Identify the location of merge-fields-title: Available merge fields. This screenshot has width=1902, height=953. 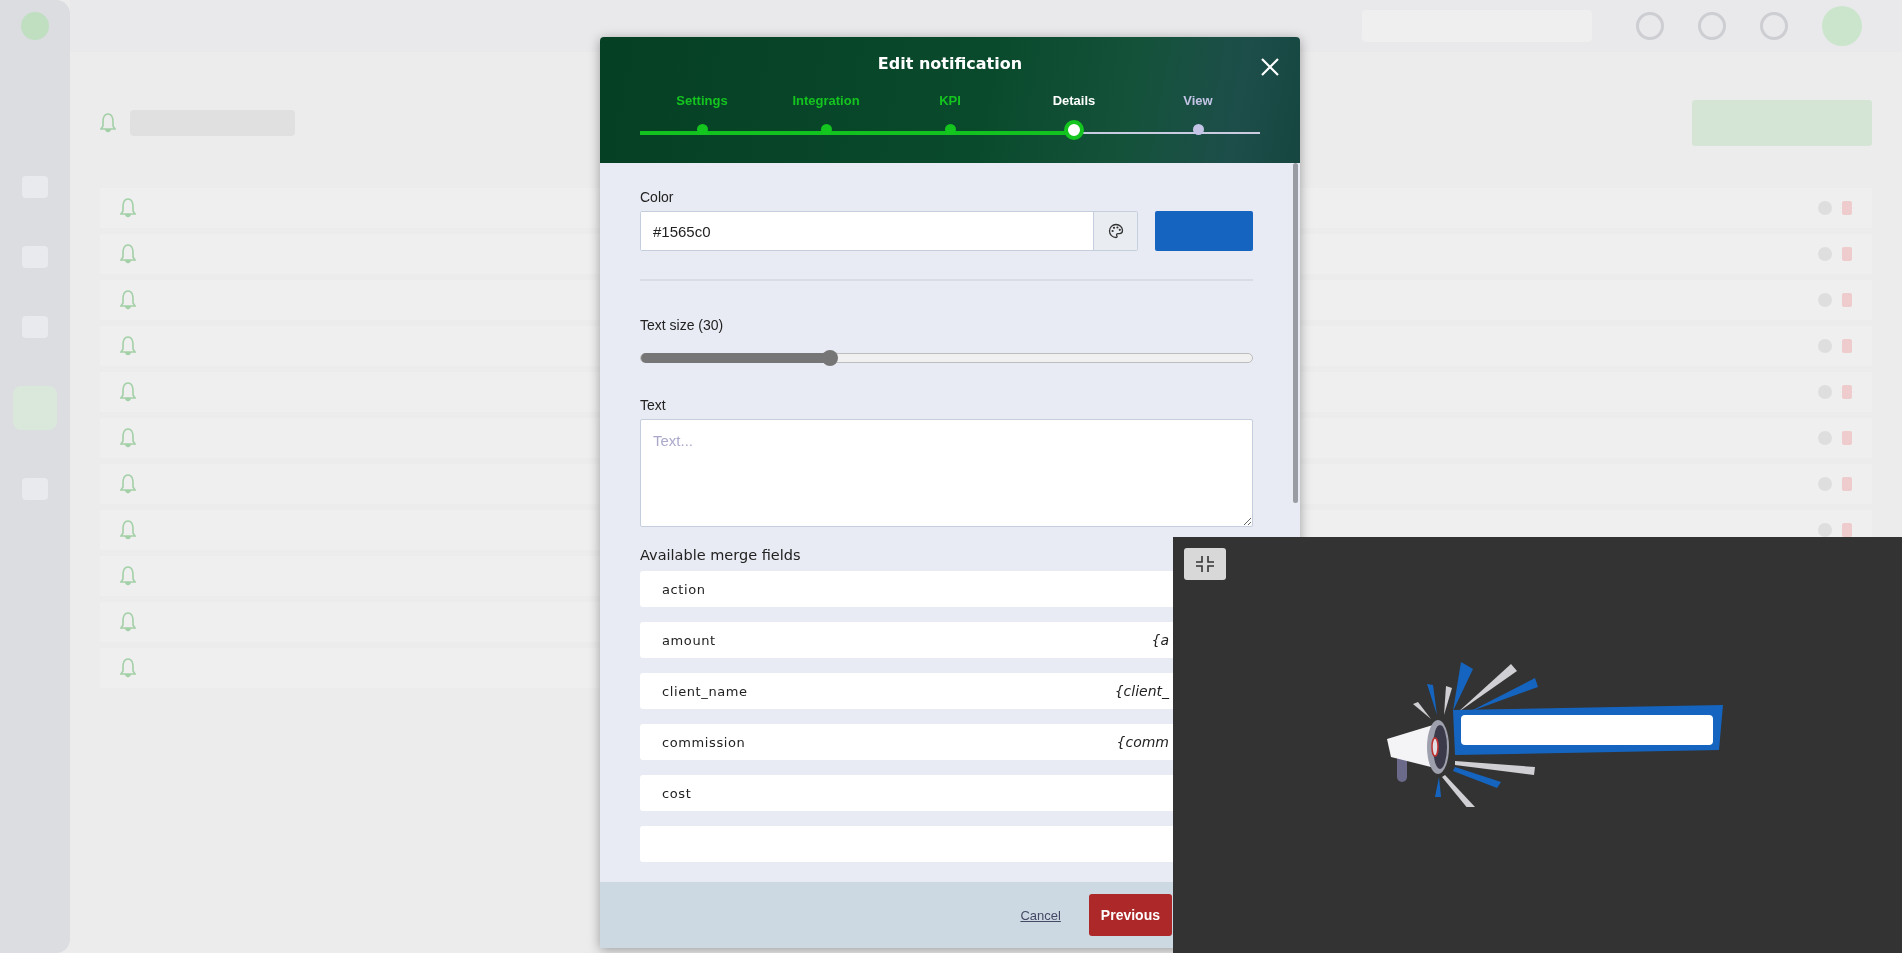
(721, 555).